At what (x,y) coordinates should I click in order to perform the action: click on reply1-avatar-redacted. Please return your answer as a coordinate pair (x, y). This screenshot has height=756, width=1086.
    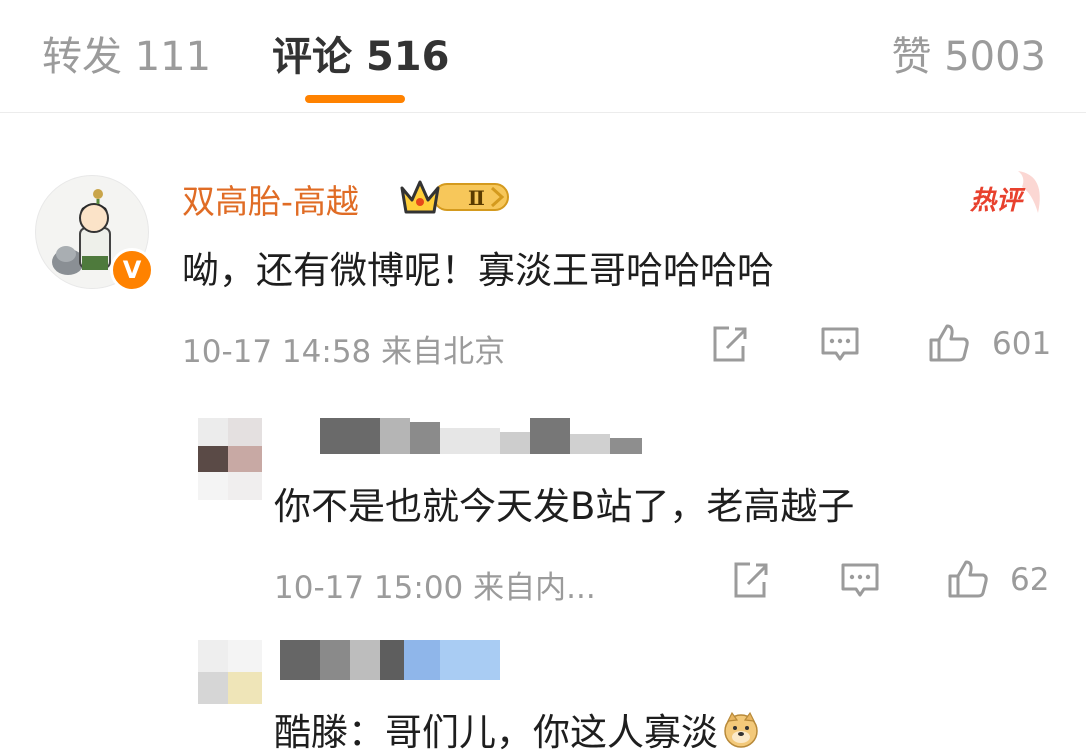
    Looking at the image, I should click on (230, 459).